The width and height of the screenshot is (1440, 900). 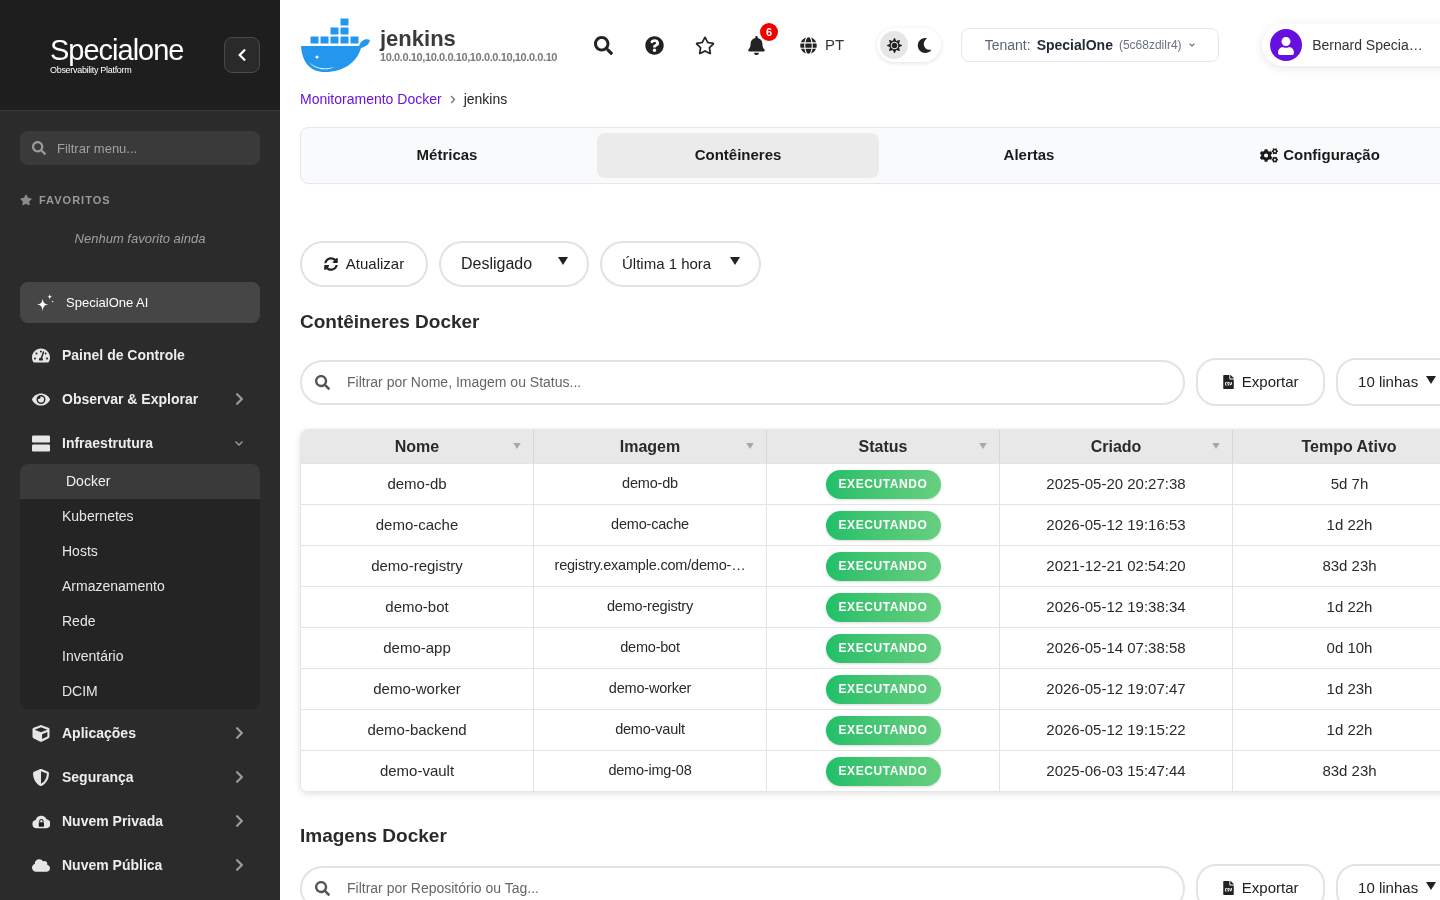 I want to click on table-cell-text: 1d 23h, so click(x=1349, y=688).